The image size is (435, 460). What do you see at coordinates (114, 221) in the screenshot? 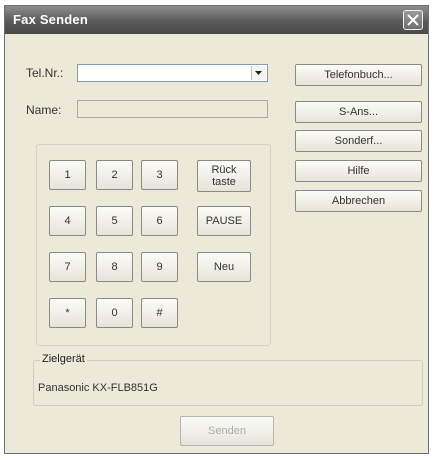
I see `key-5-button: 5` at bounding box center [114, 221].